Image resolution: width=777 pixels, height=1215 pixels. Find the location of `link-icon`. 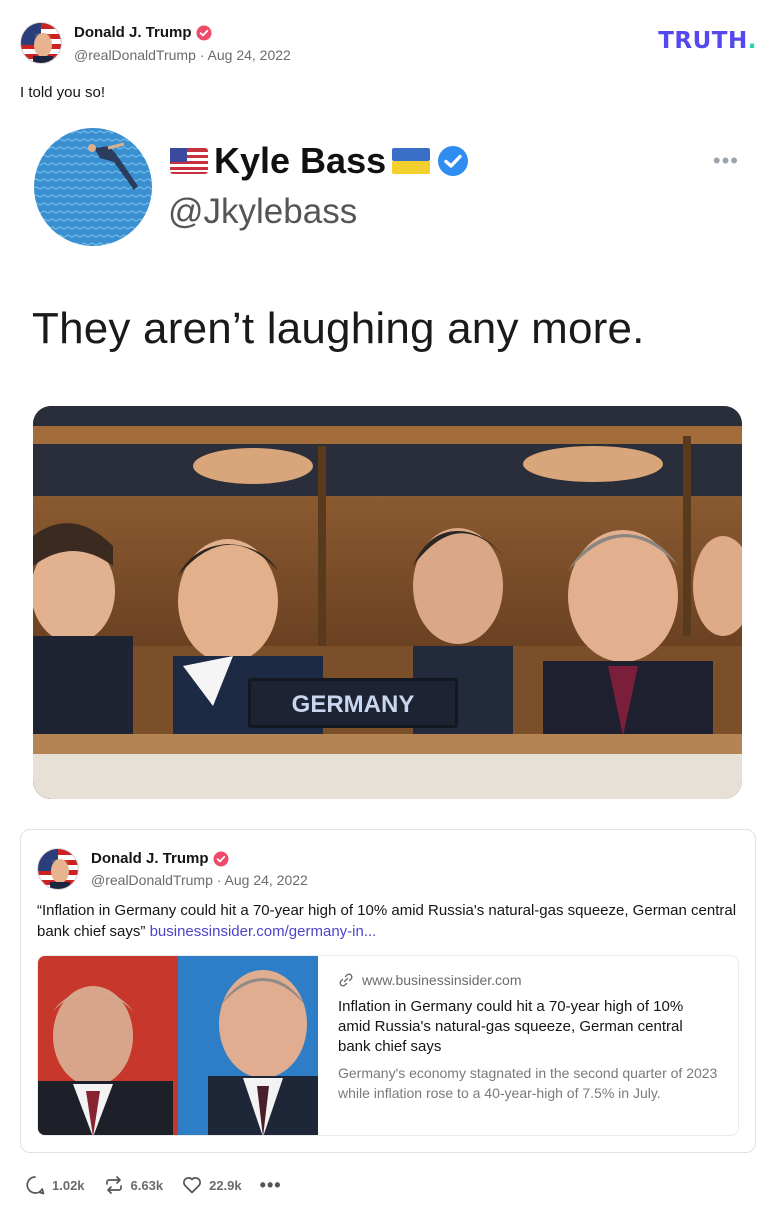

link-icon is located at coordinates (346, 980).